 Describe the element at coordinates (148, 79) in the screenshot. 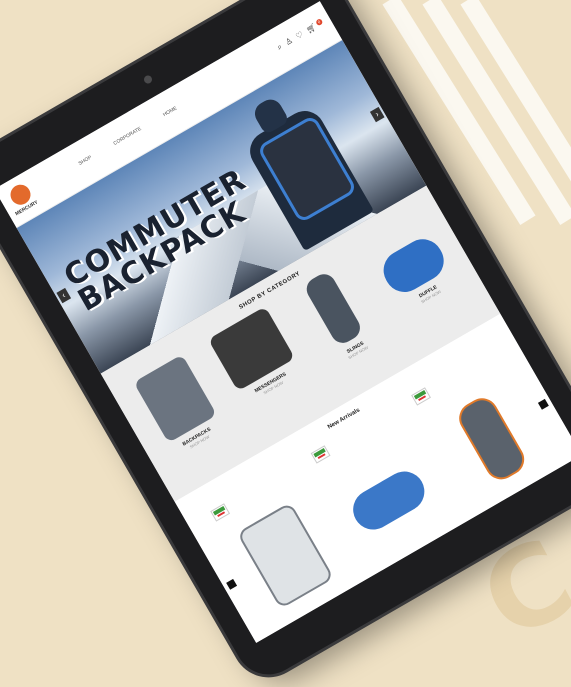

I see `camera` at that location.